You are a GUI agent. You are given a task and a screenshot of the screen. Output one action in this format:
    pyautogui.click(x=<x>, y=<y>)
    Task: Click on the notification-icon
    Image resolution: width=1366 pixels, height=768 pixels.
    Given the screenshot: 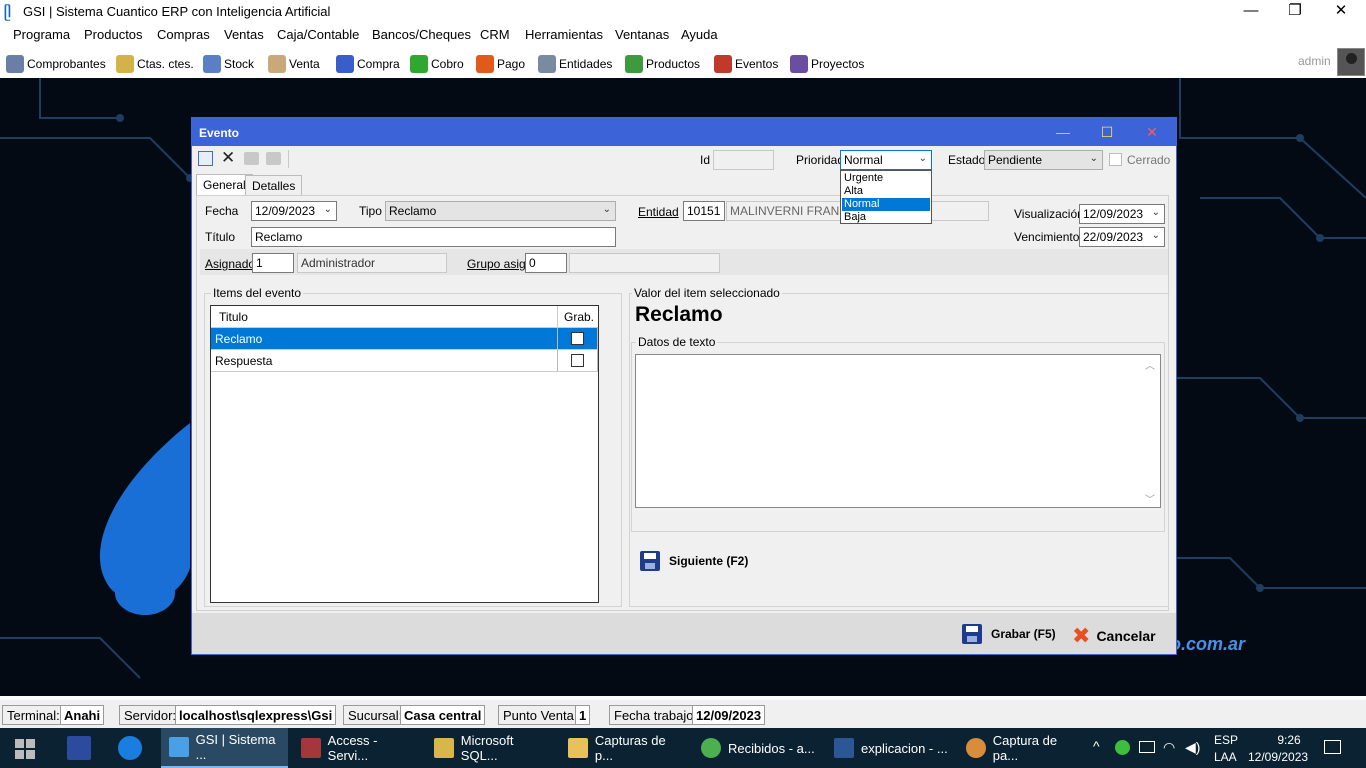 What is the action you would take?
    pyautogui.click(x=1332, y=747)
    